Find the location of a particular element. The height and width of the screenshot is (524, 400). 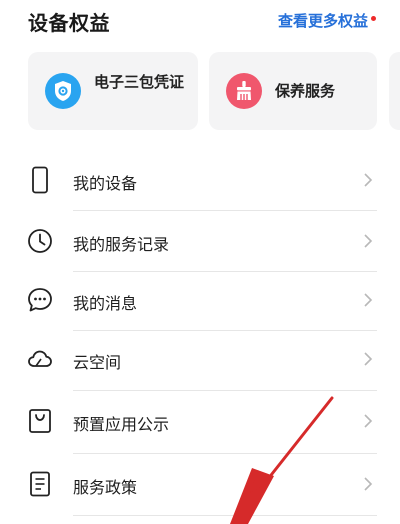

card-maintenance-service: 保养服务 is located at coordinates (293, 91).